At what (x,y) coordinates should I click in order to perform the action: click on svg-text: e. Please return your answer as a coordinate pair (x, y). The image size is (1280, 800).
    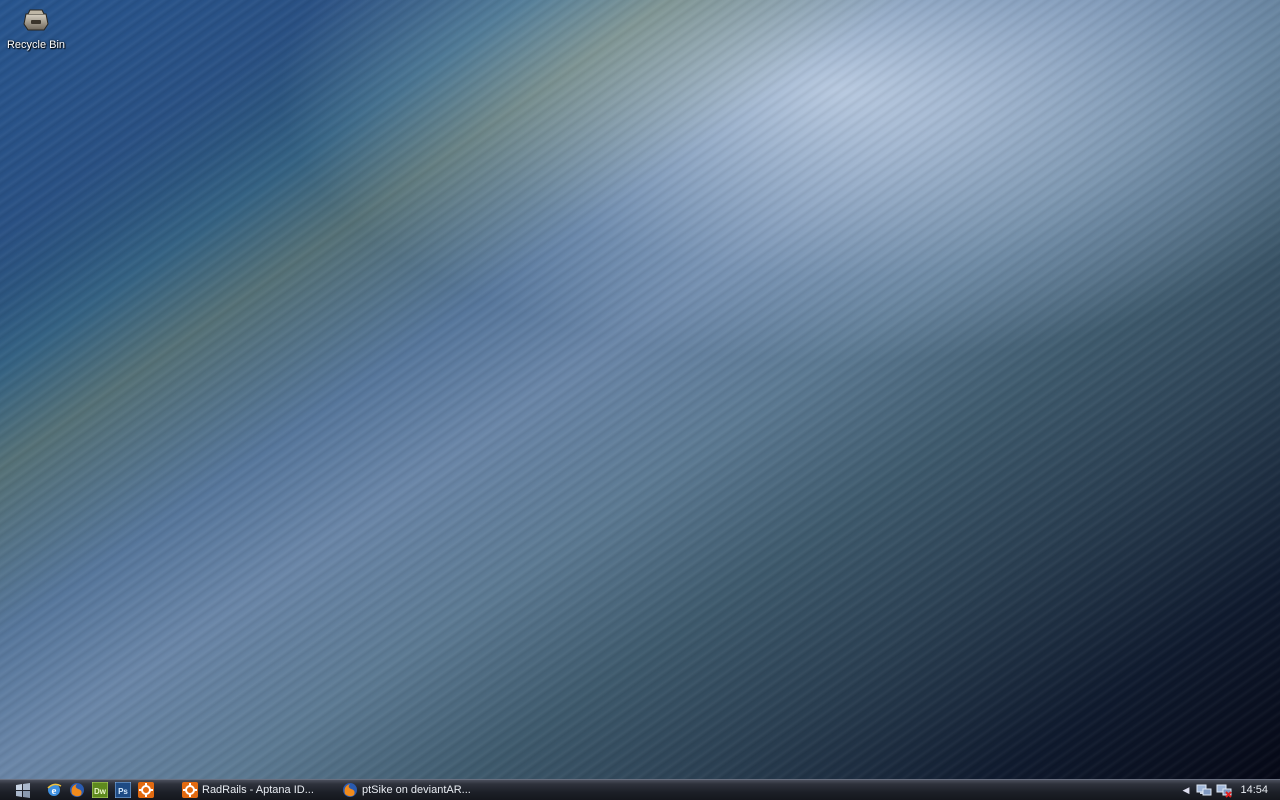
    Looking at the image, I should click on (54, 791).